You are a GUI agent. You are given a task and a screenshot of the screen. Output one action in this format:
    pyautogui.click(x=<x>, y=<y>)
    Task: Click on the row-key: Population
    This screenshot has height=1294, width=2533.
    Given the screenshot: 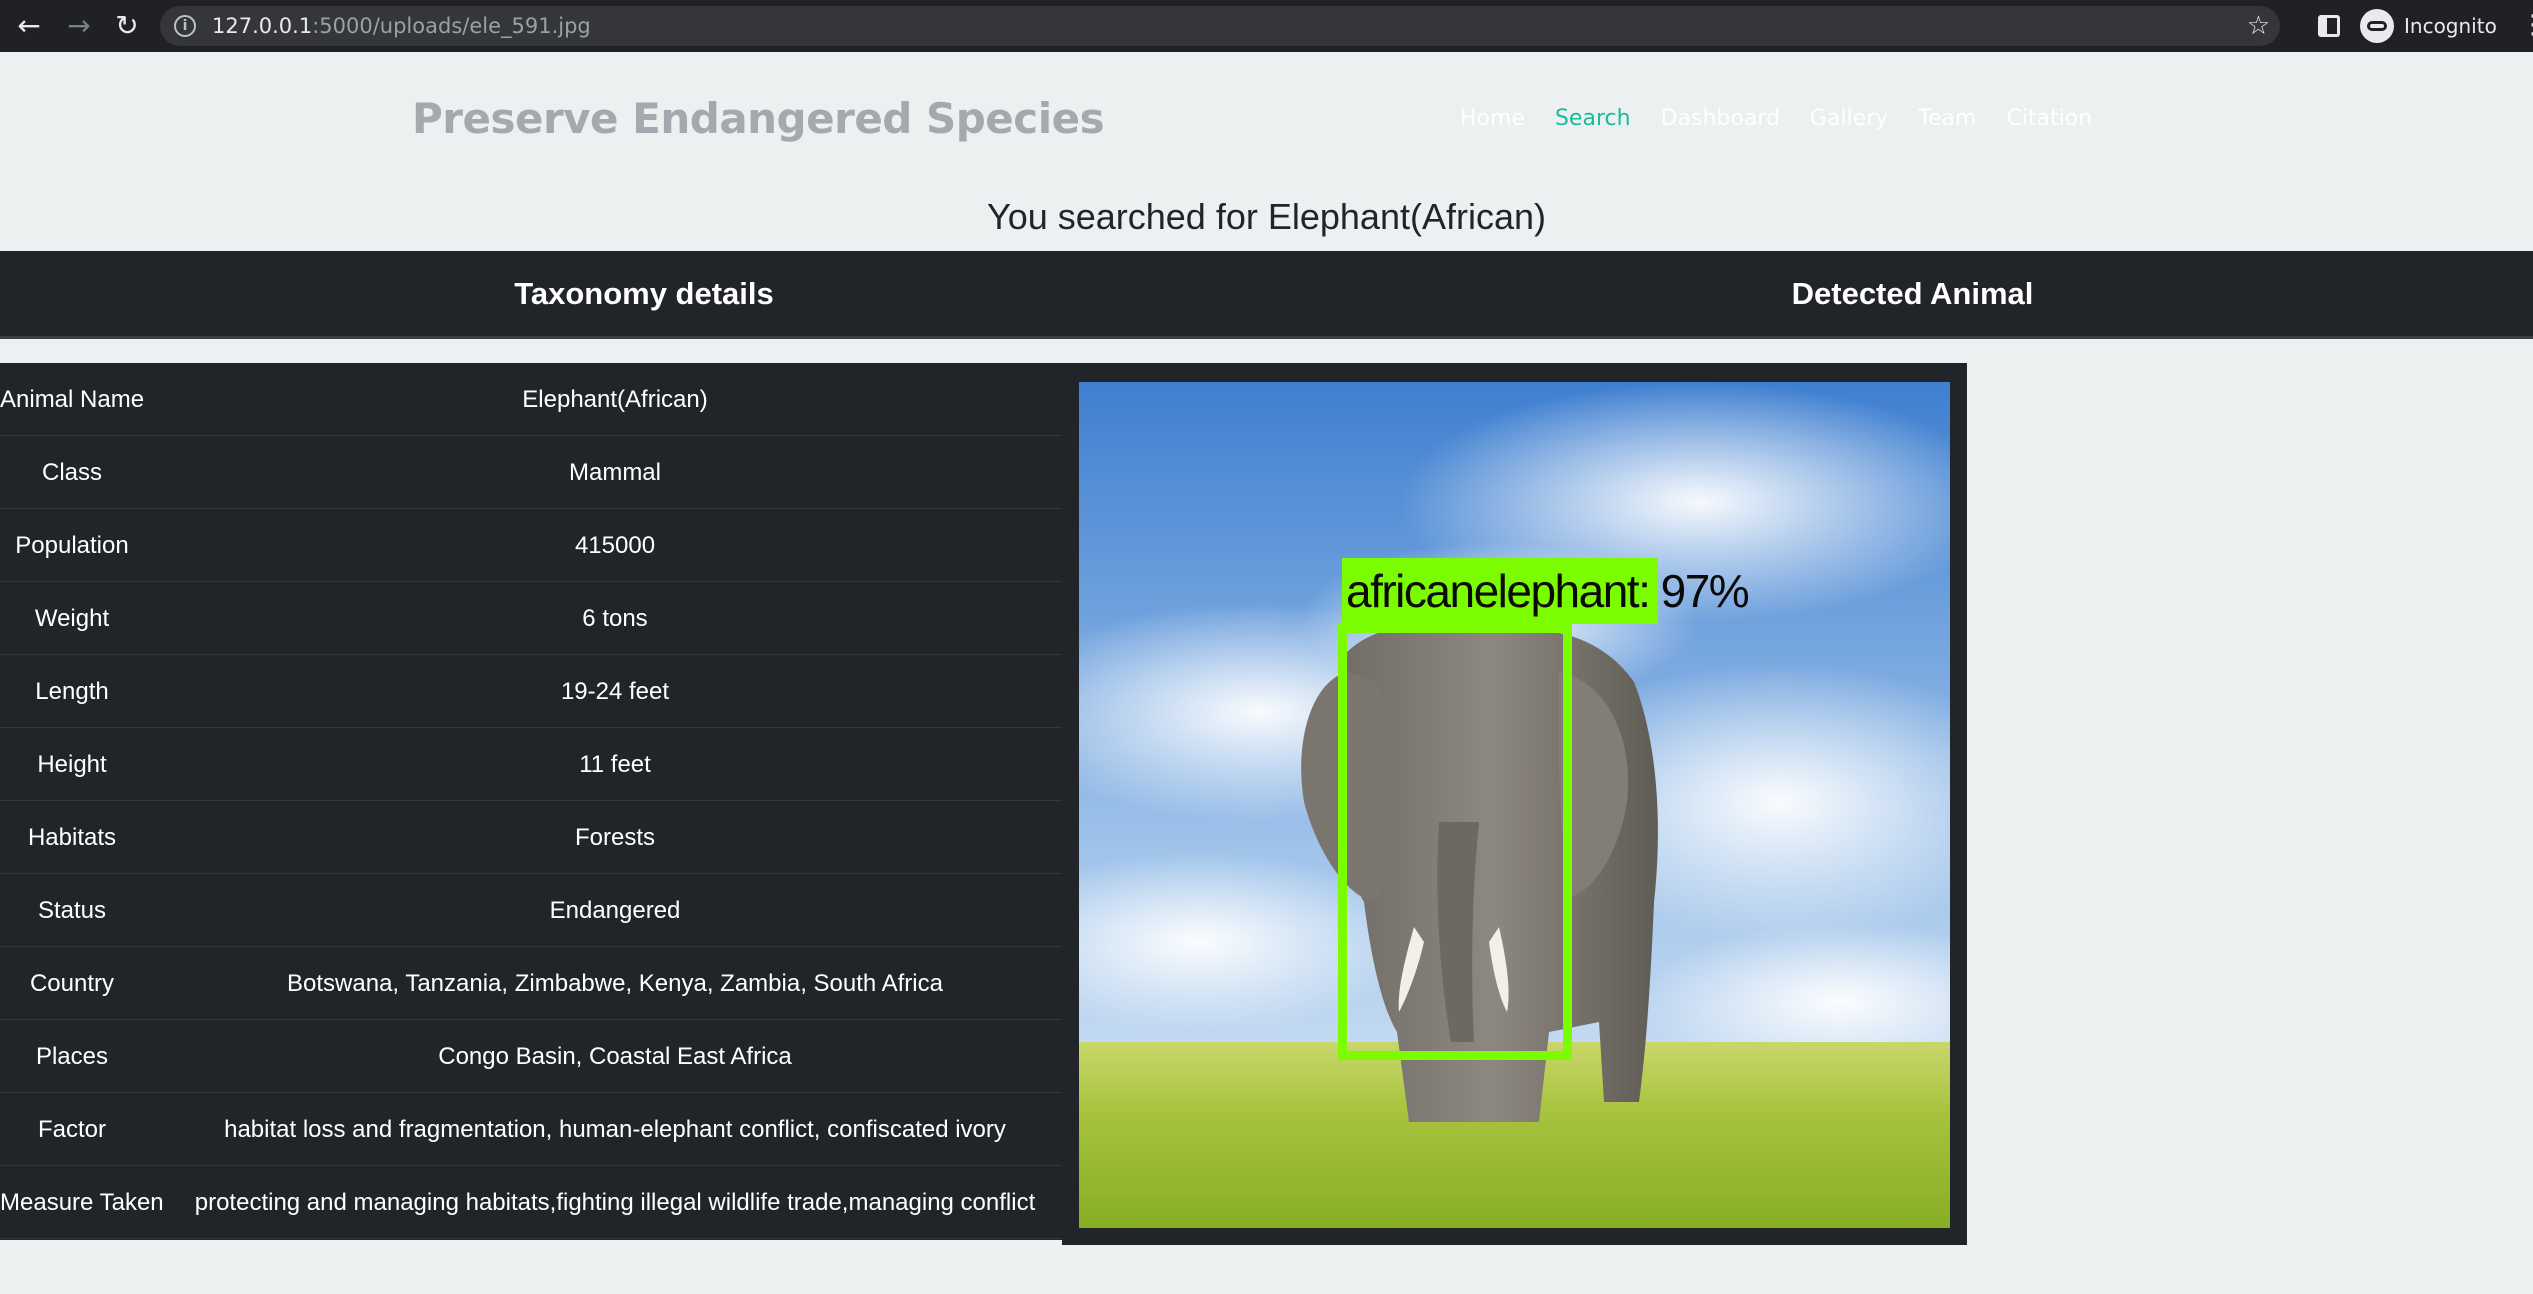 What is the action you would take?
    pyautogui.click(x=72, y=545)
    